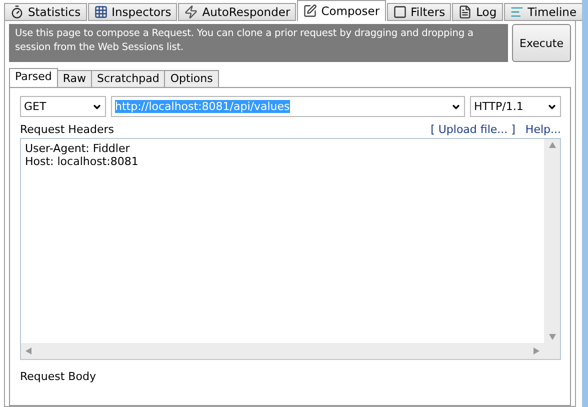  Describe the element at coordinates (191, 78) in the screenshot. I see `tab: Options` at that location.